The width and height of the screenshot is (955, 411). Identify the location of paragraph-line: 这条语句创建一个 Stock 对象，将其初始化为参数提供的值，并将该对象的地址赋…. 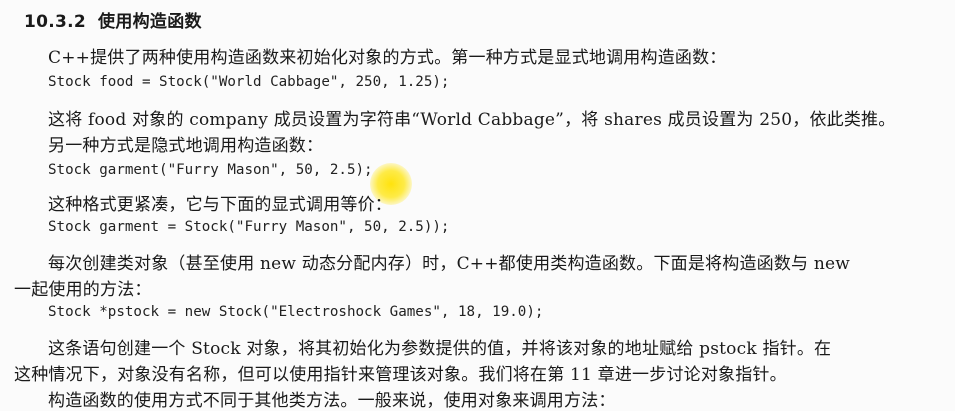
(440, 349).